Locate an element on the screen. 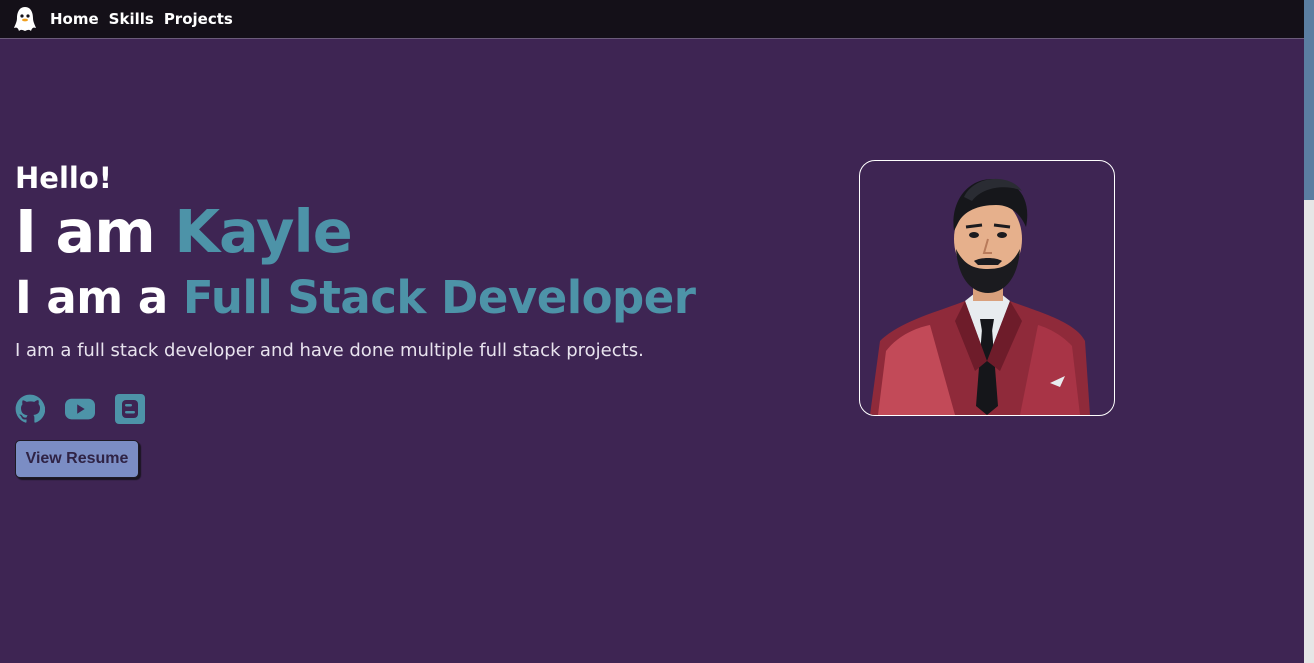 The image size is (1314, 663). social-links is located at coordinates (395, 409).